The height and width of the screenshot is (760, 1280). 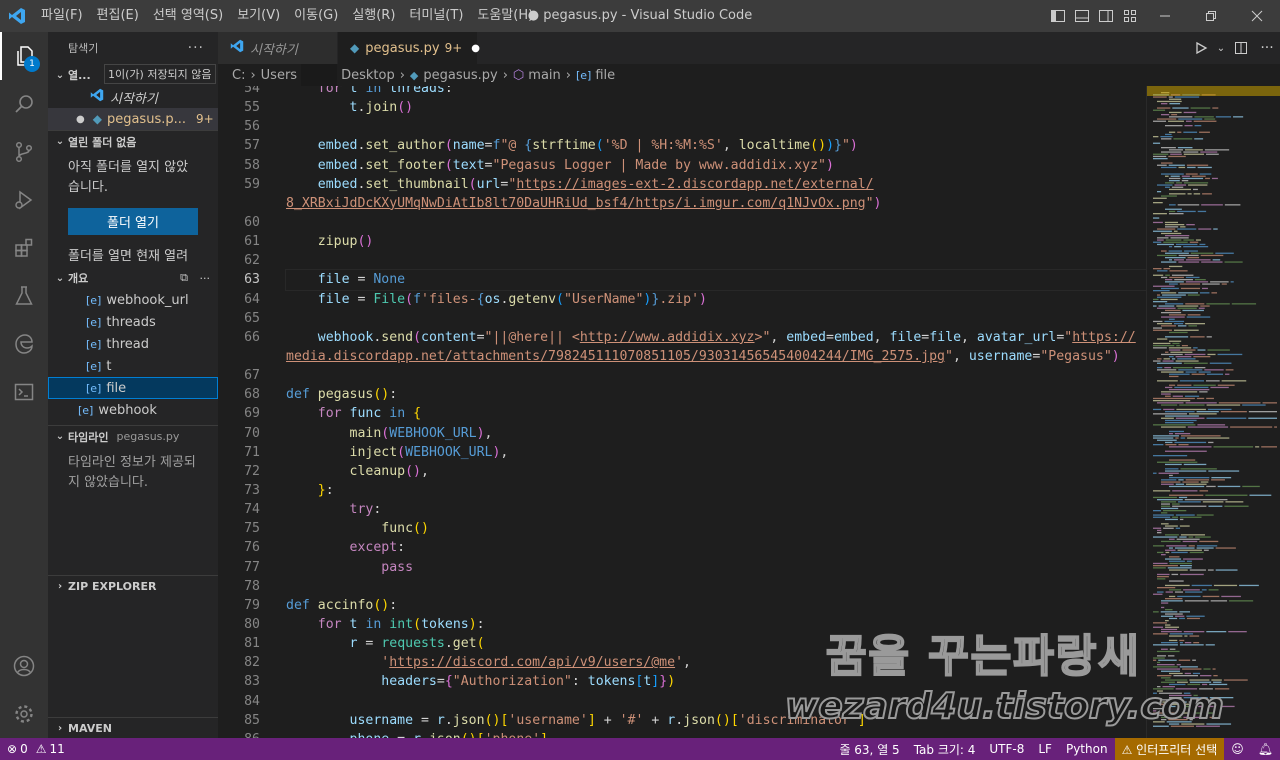 I want to click on menu-help: 도움말(H), so click(x=505, y=16).